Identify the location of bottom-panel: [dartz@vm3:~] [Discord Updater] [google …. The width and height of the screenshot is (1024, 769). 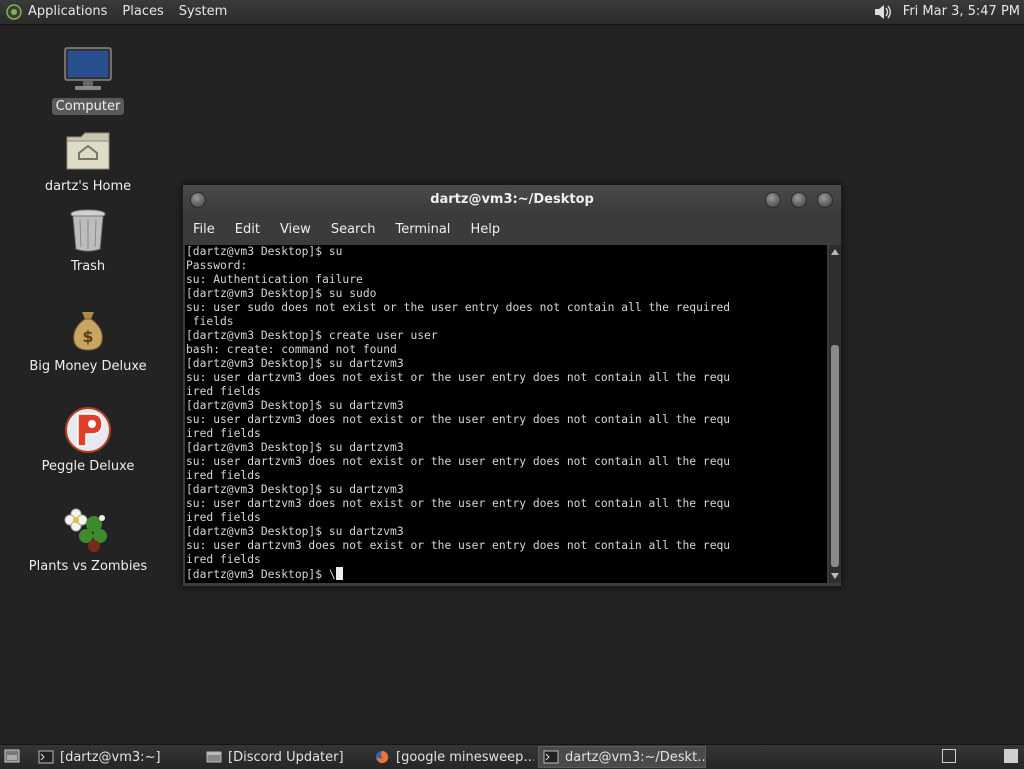
(512, 756).